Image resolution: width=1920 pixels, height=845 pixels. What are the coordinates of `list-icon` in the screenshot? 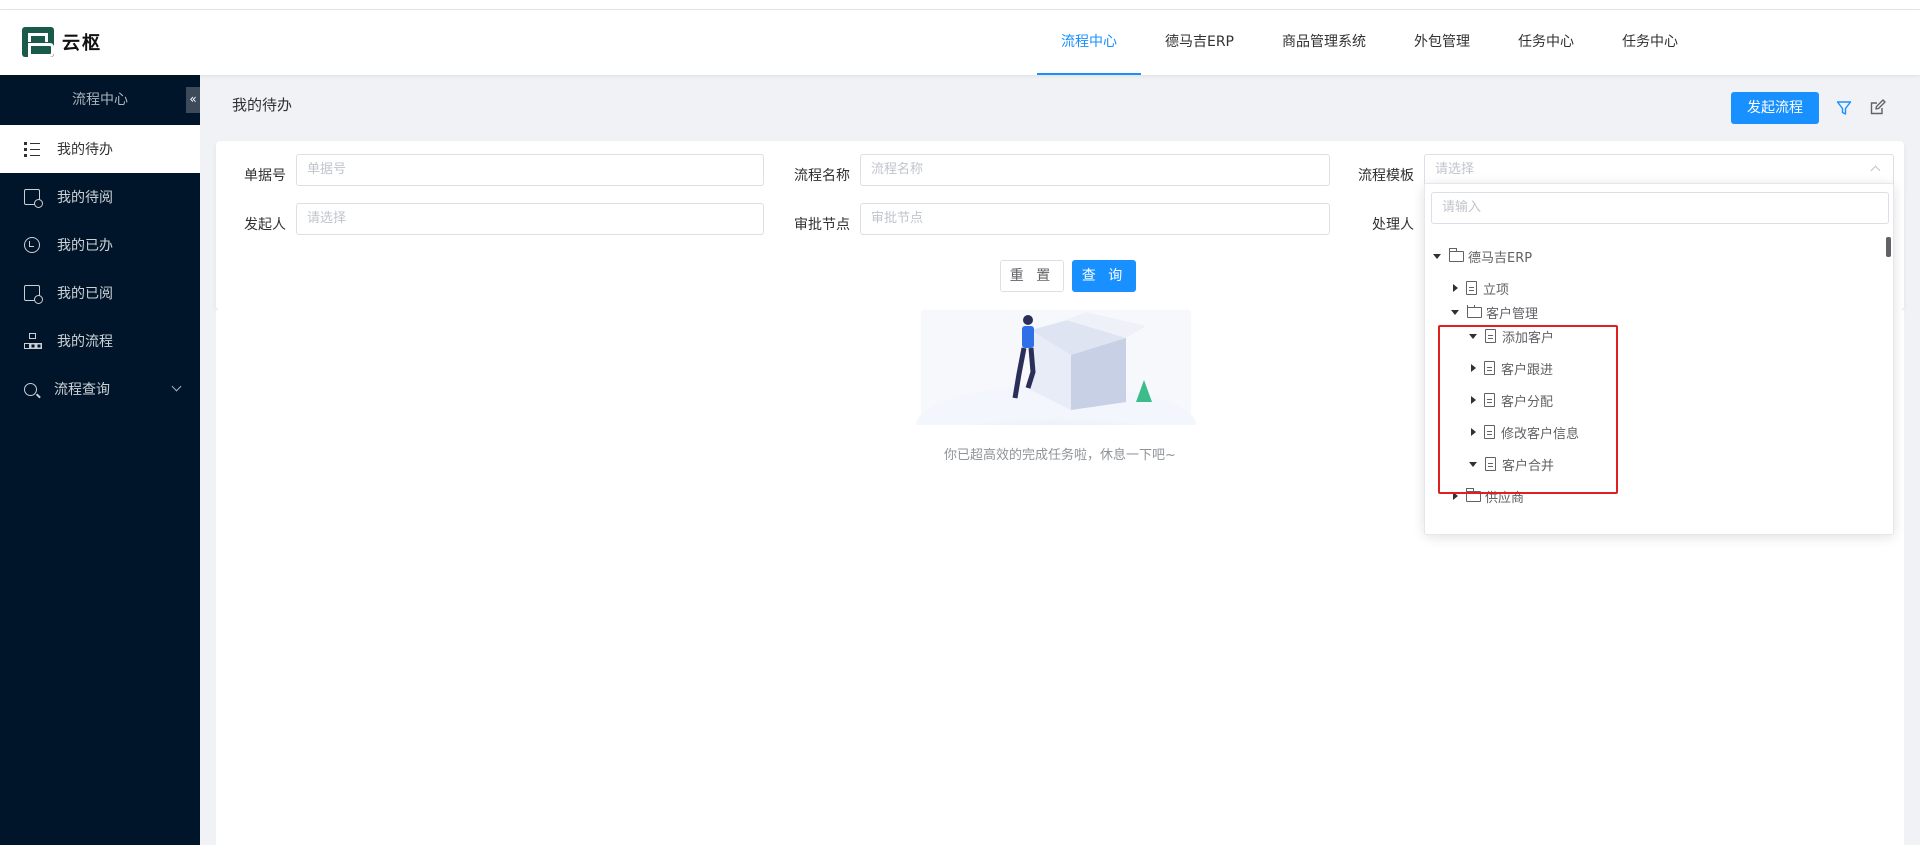 It's located at (32, 149).